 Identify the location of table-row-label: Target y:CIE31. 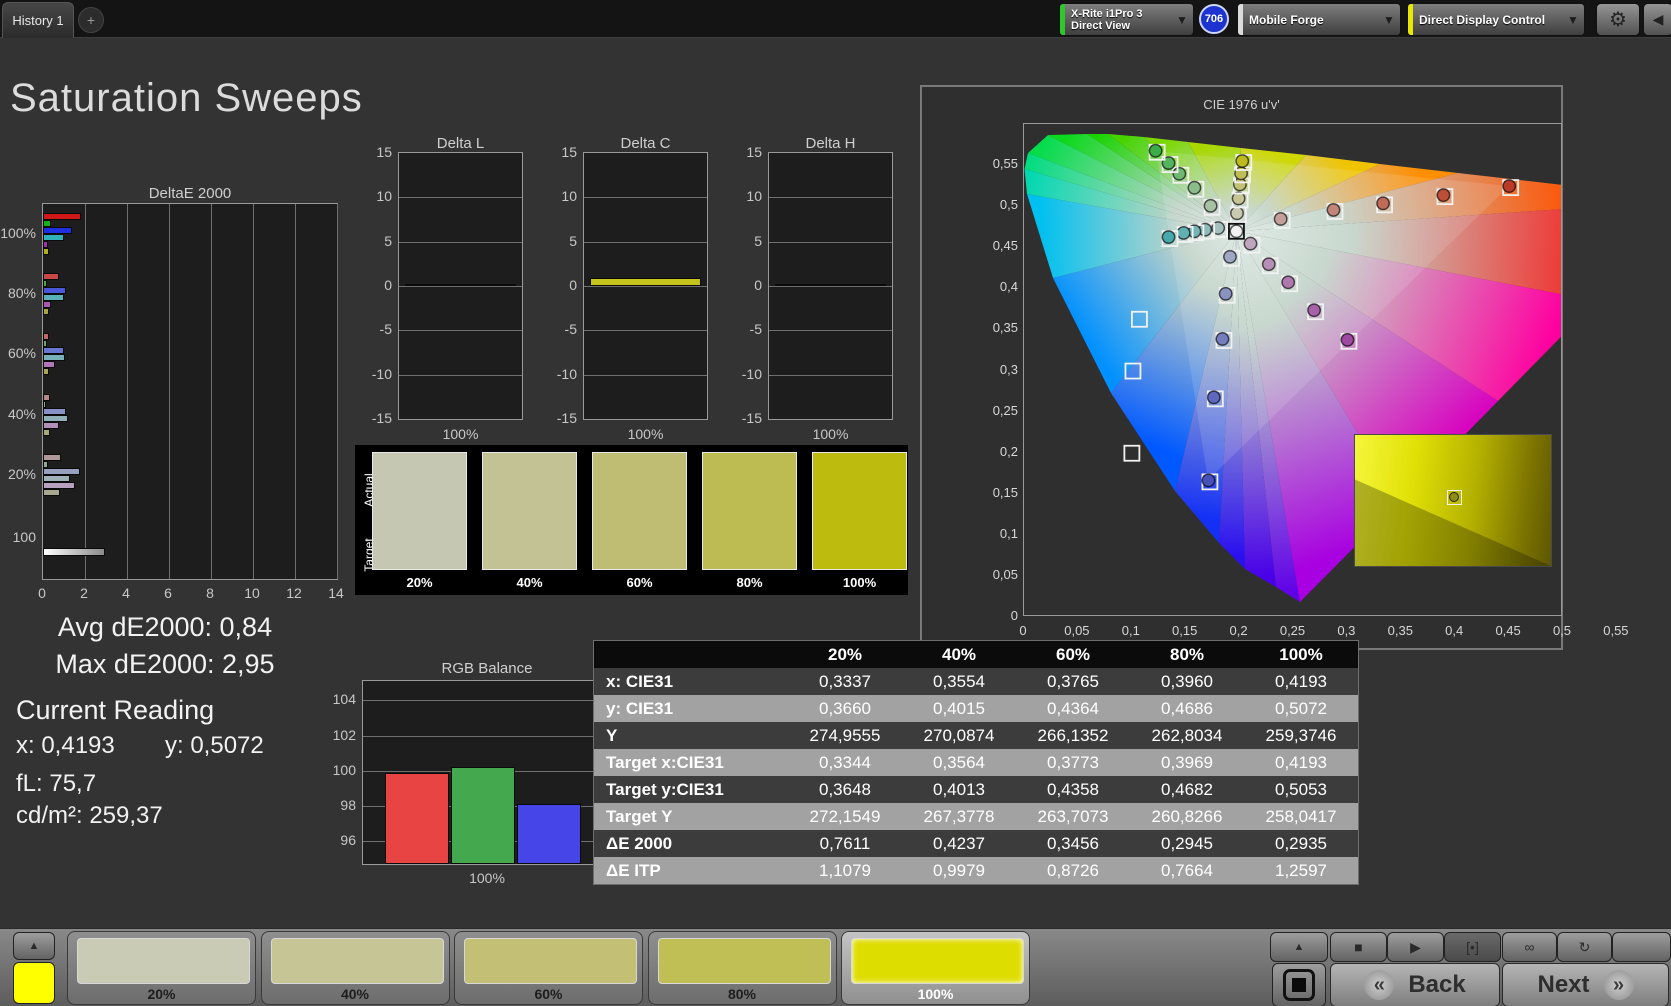
(665, 789).